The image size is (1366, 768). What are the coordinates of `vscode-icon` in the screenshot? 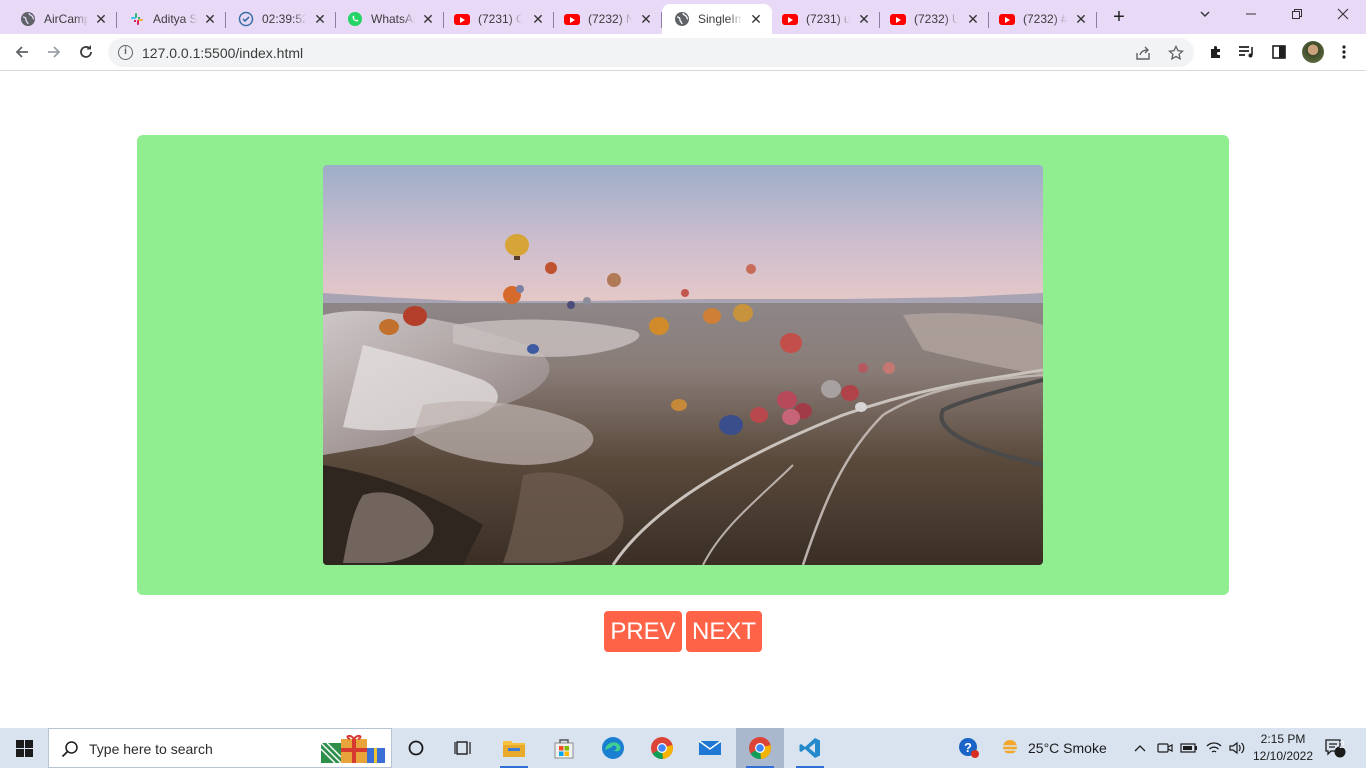 It's located at (809, 748).